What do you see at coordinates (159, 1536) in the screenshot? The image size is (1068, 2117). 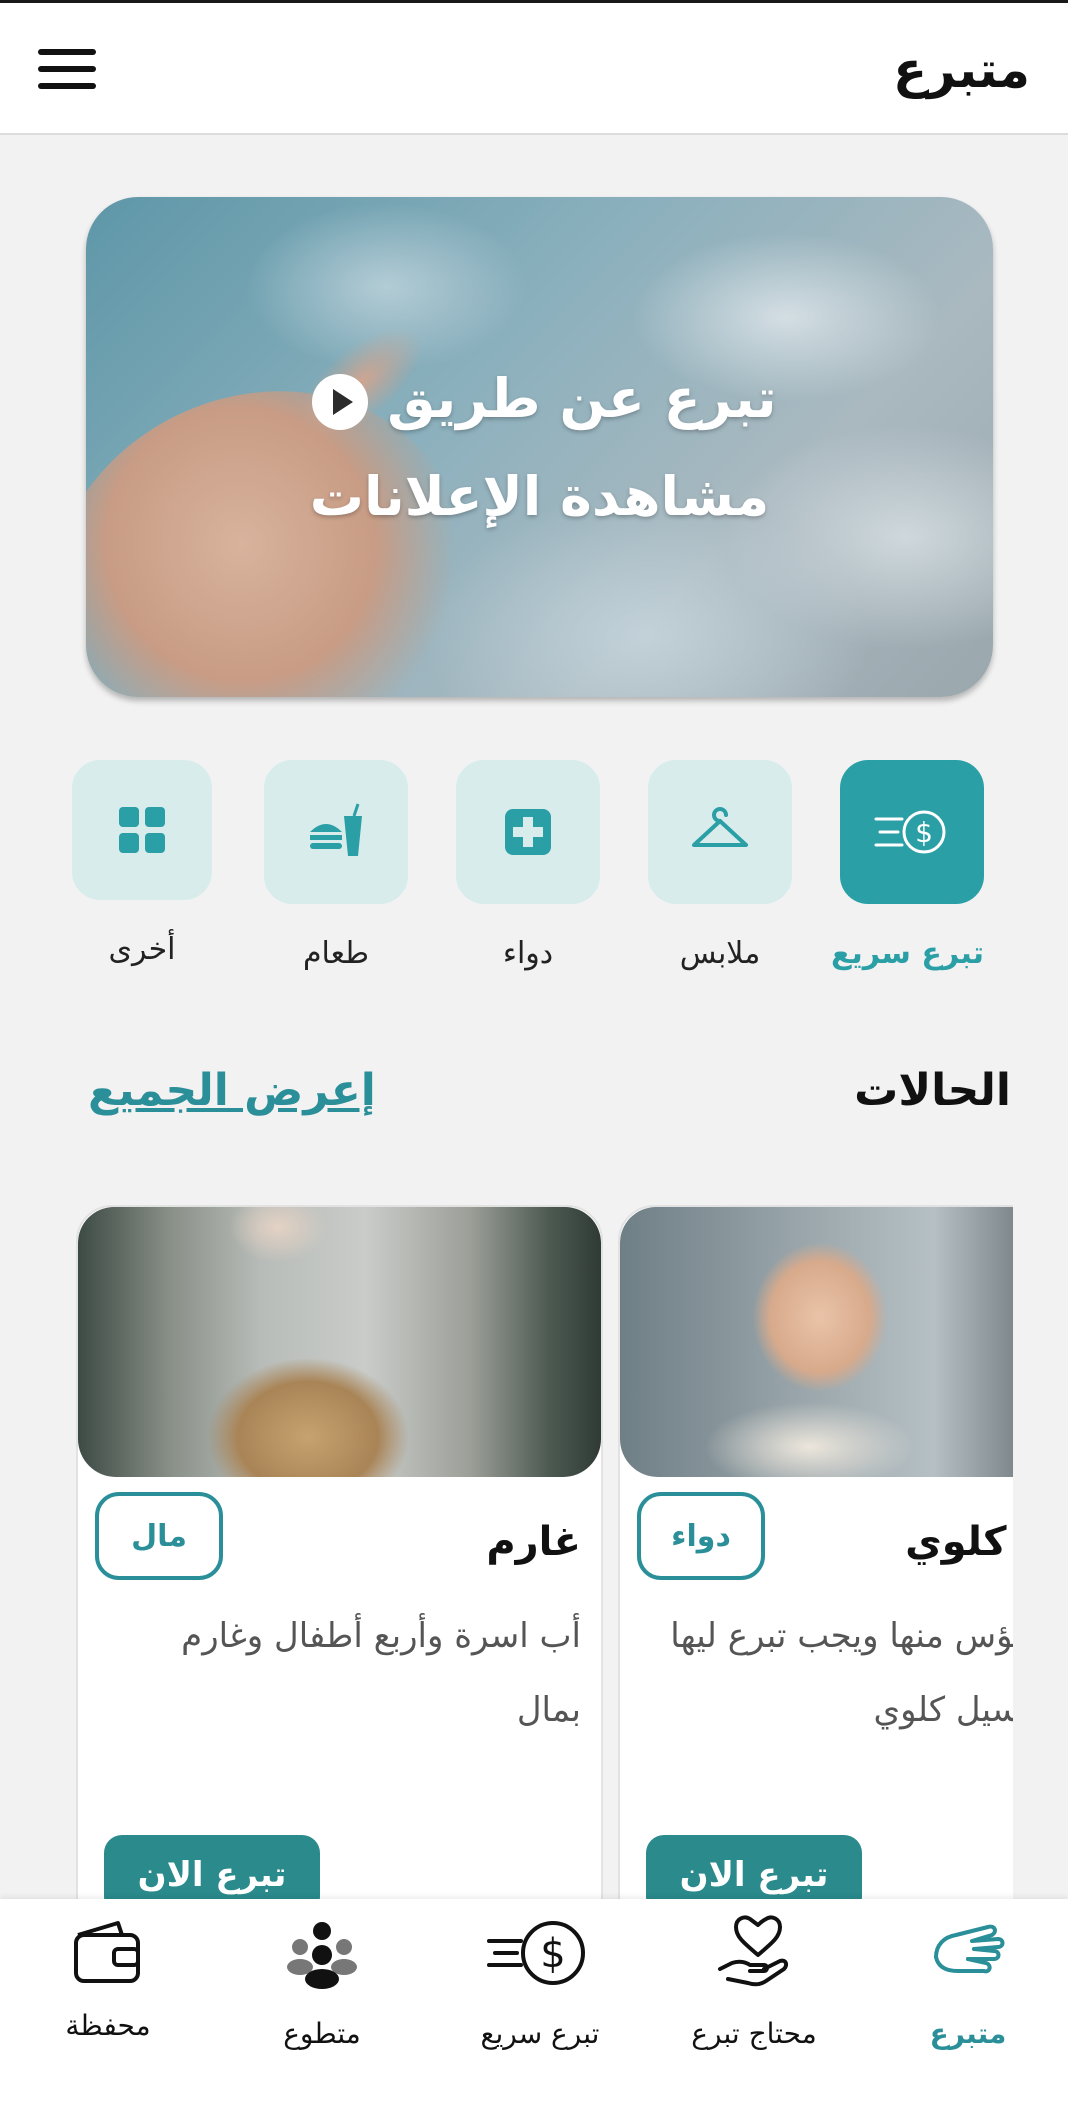 I see `case-type-badge: مال` at bounding box center [159, 1536].